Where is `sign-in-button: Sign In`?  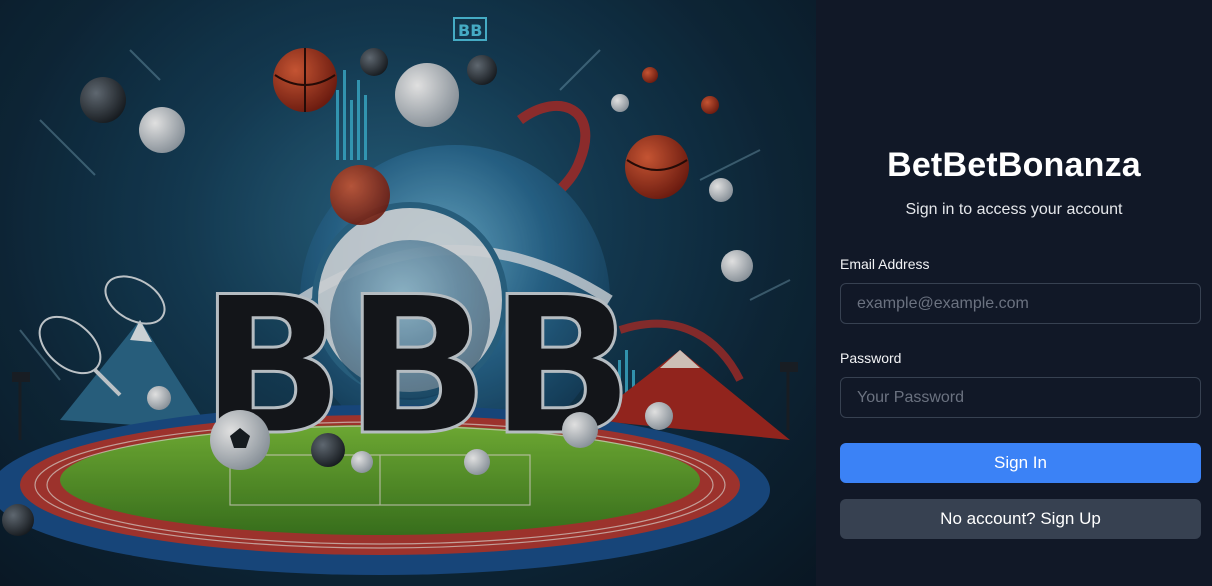 sign-in-button: Sign In is located at coordinates (1020, 463).